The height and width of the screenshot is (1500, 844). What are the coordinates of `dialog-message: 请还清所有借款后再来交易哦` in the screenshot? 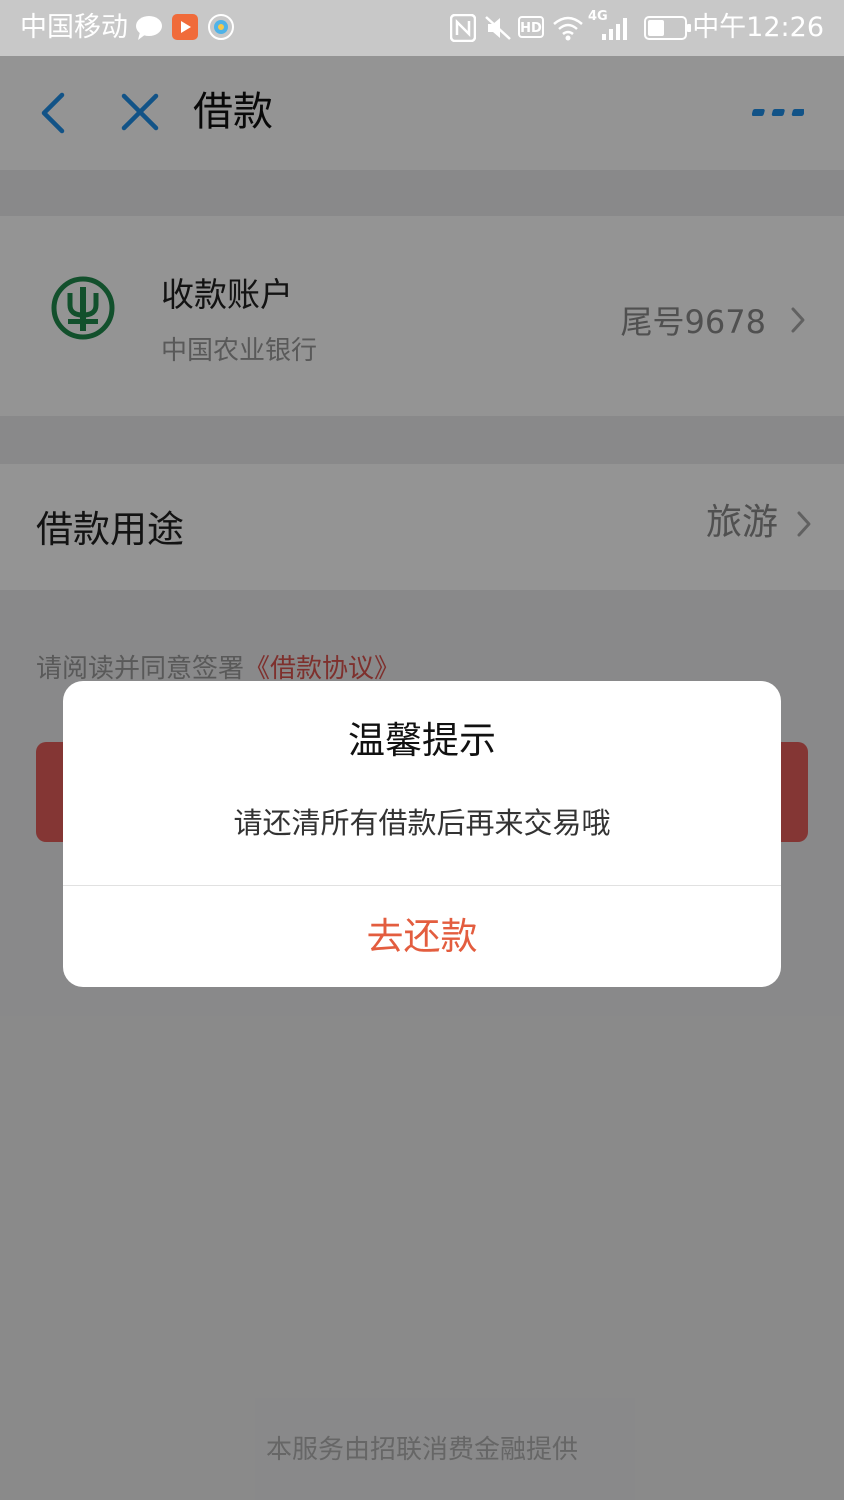 It's located at (422, 823).